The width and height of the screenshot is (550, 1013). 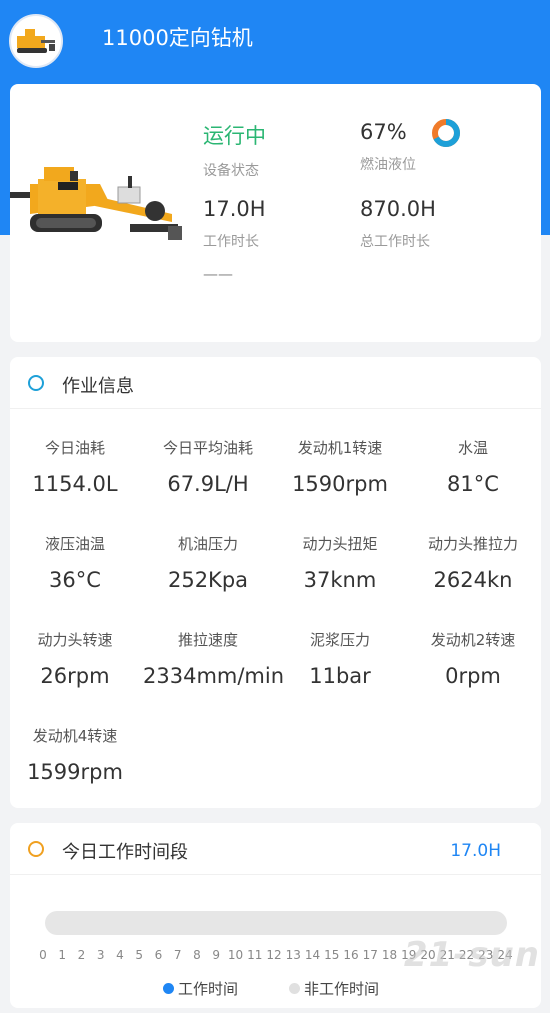 What do you see at coordinates (389, 955) in the screenshot?
I see `tick-label: 18` at bounding box center [389, 955].